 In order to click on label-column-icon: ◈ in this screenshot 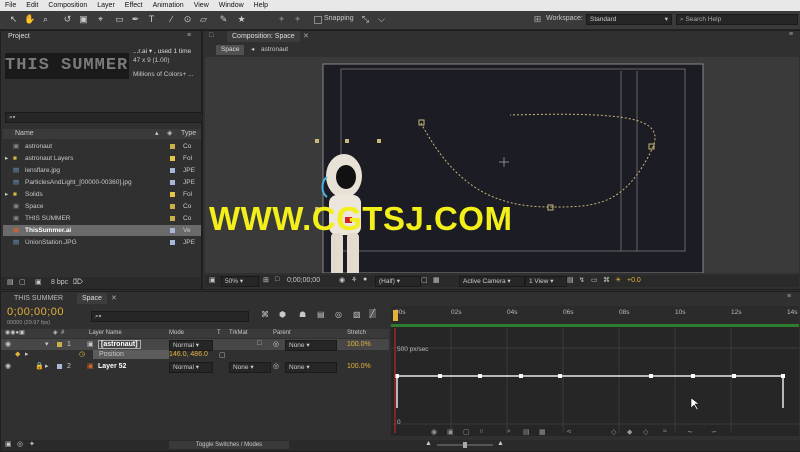, I will do `click(169, 133)`.